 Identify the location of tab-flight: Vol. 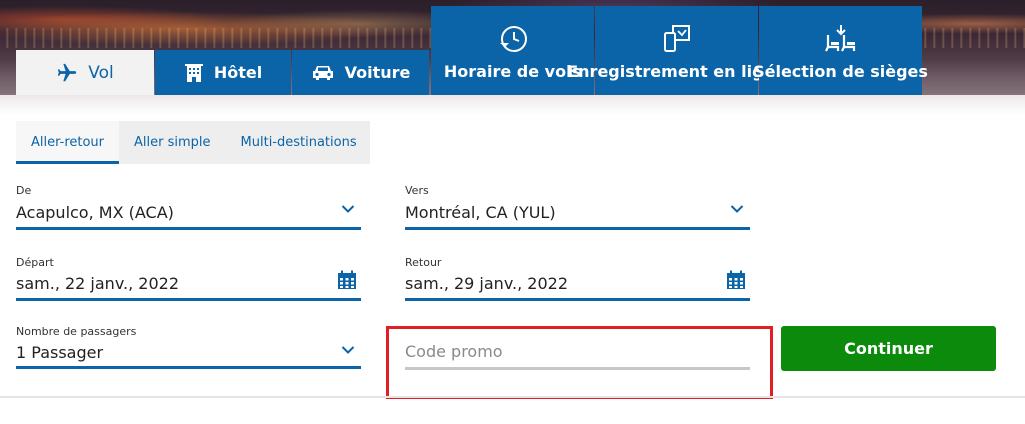
(85, 72).